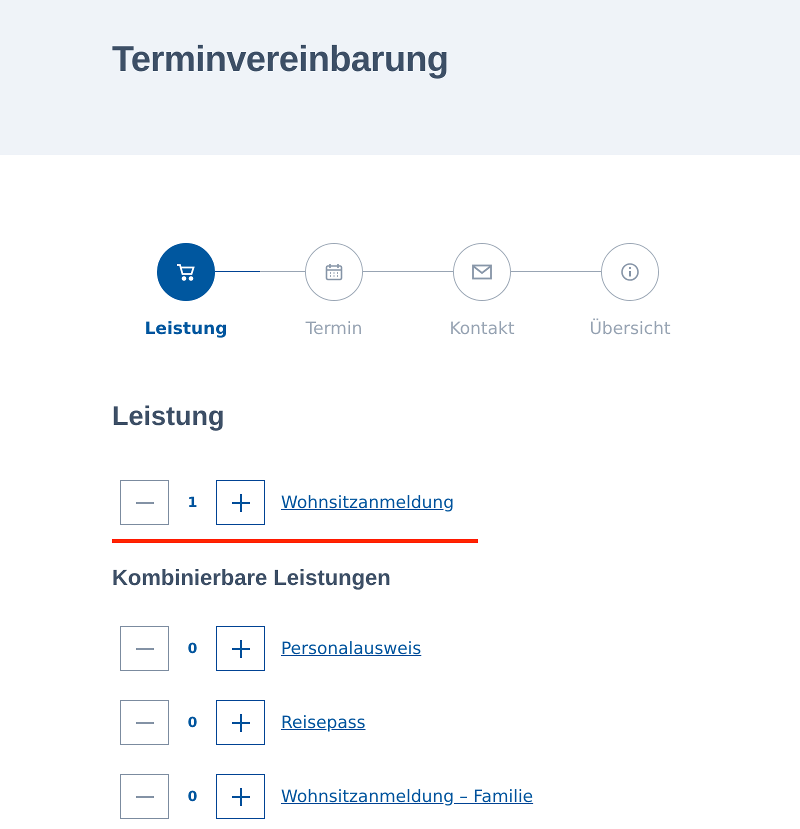  Describe the element at coordinates (186, 329) in the screenshot. I see `step-label: Leistung` at that location.